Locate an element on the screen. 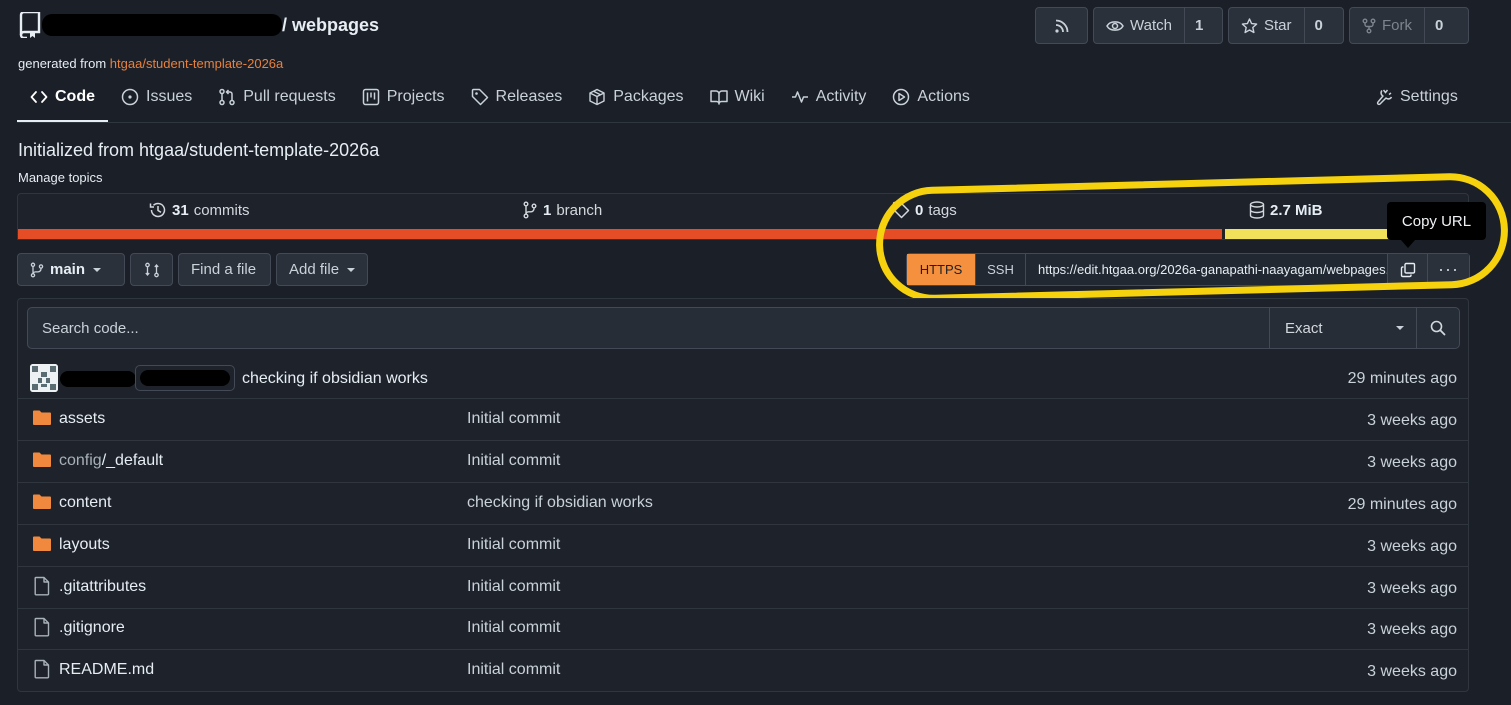 The width and height of the screenshot is (1511, 705). rss-icon is located at coordinates (1062, 26).